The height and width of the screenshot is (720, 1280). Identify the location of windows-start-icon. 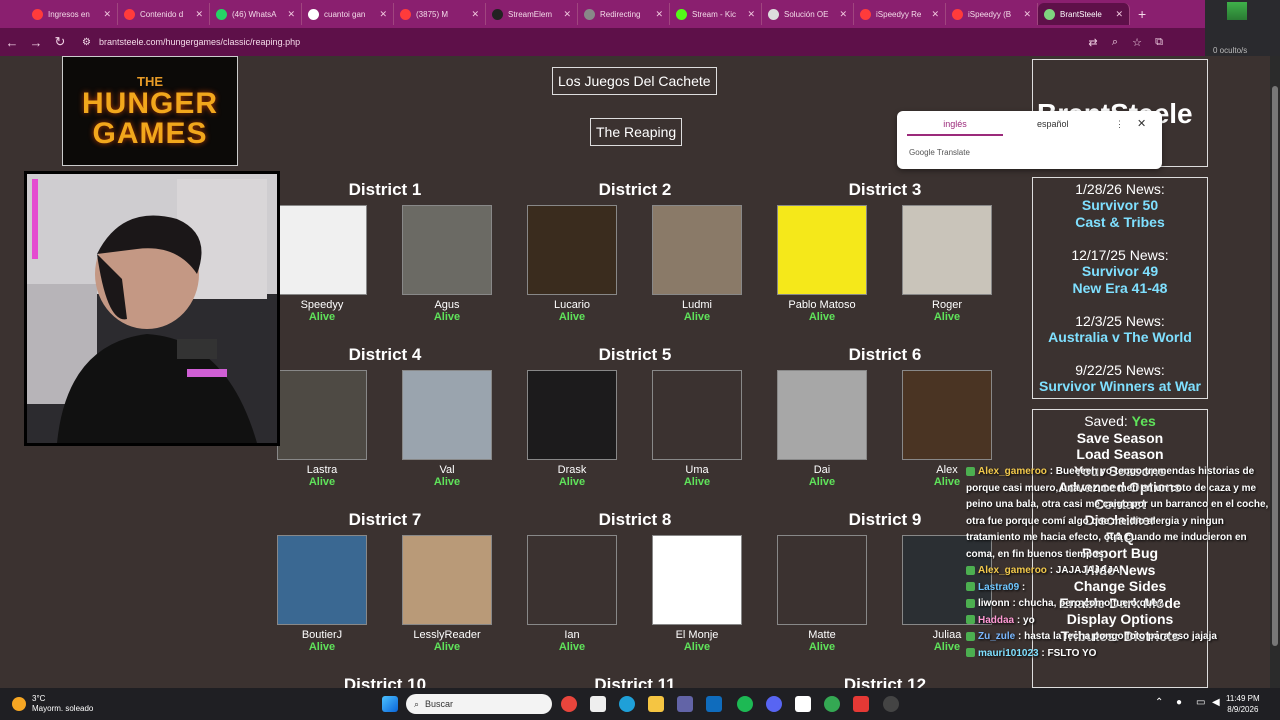
(390, 704).